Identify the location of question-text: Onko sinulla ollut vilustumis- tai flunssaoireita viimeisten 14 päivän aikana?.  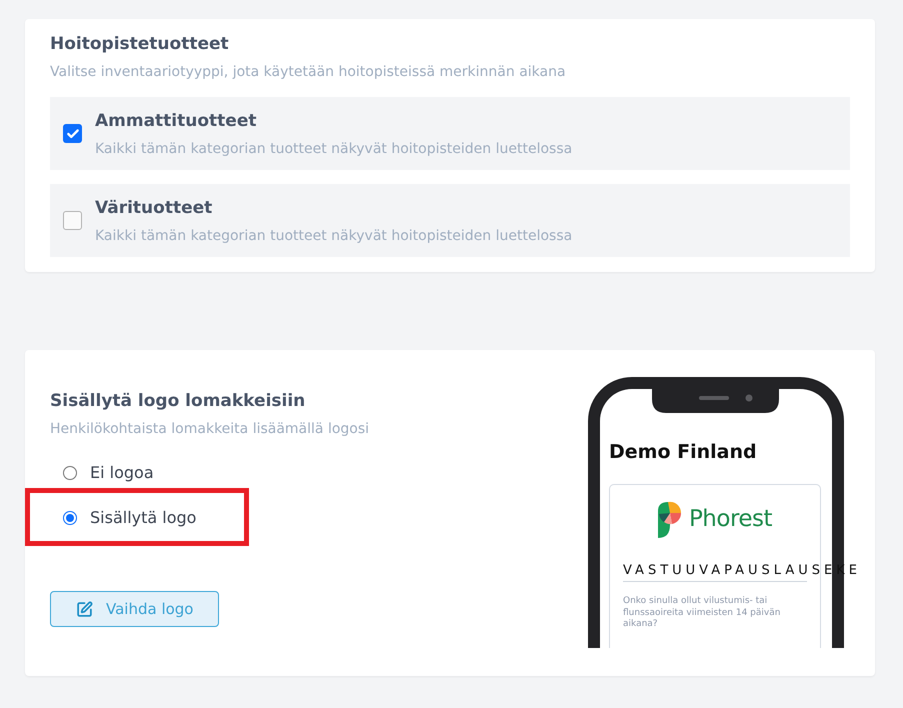
(702, 613).